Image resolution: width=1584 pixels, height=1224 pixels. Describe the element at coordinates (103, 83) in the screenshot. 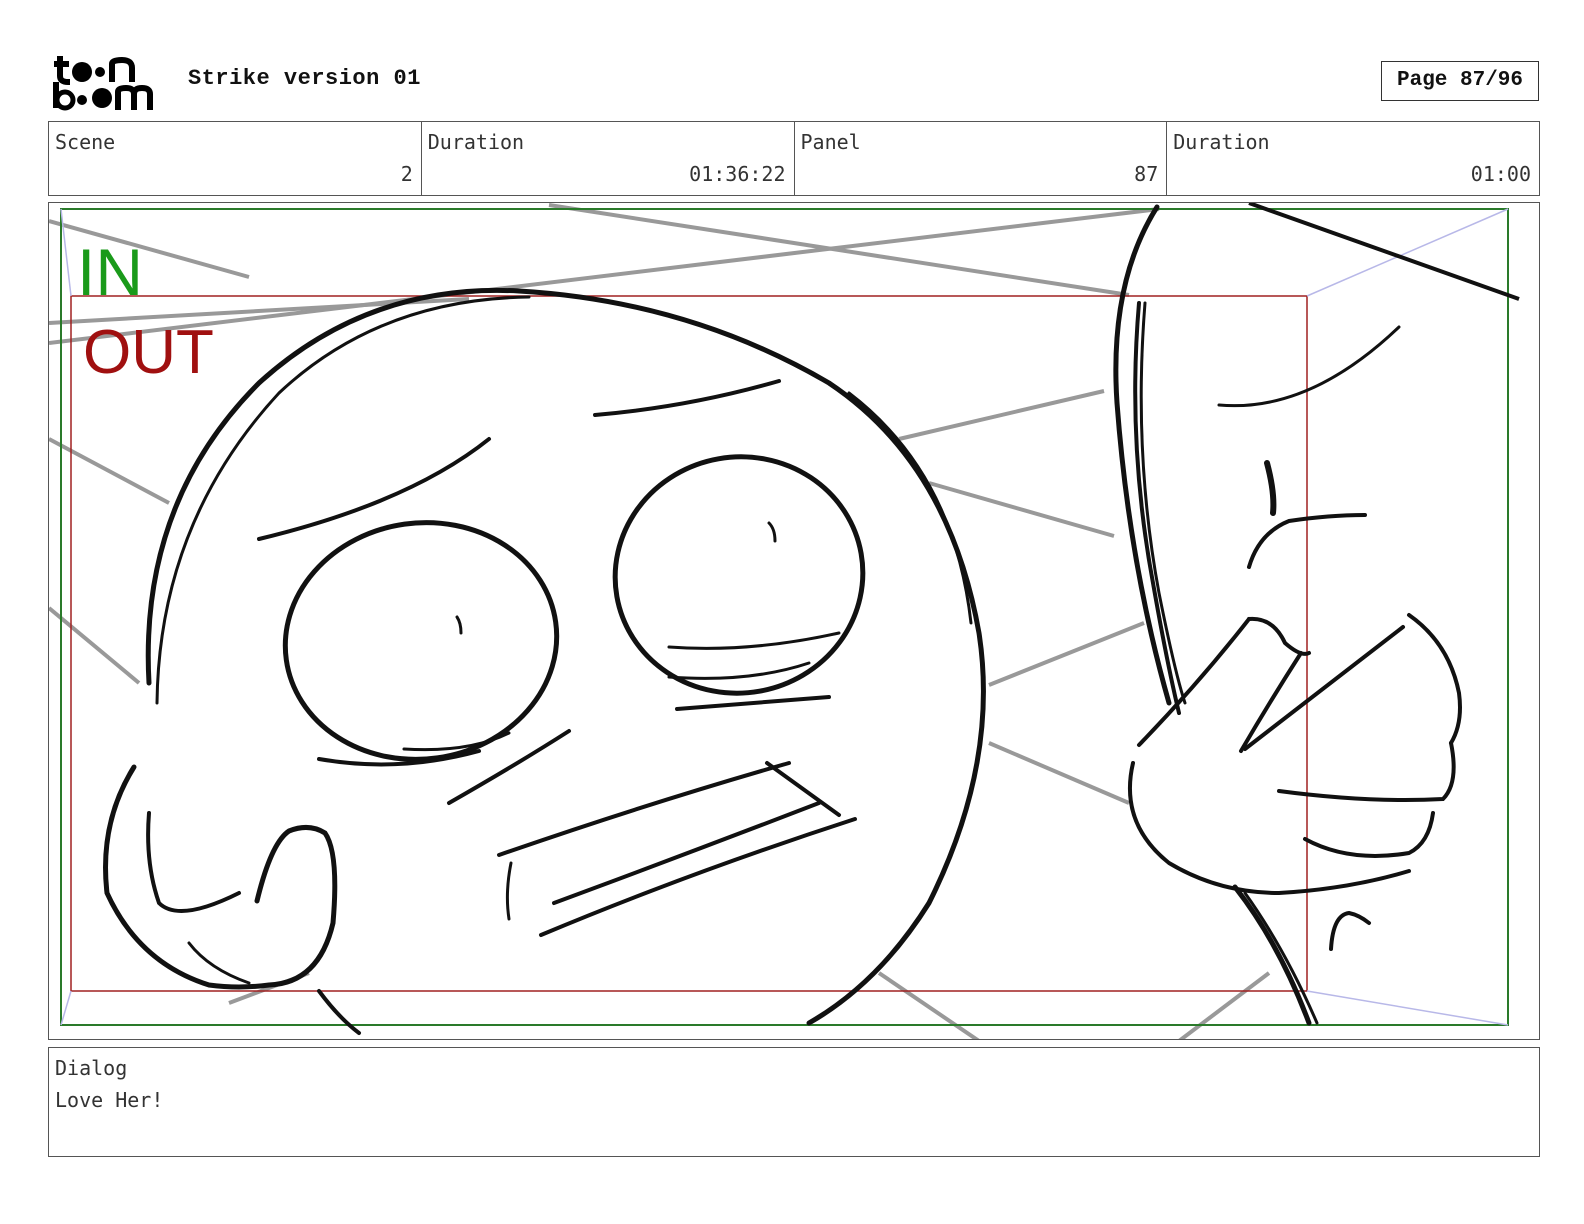

I see `logo-graphic` at that location.